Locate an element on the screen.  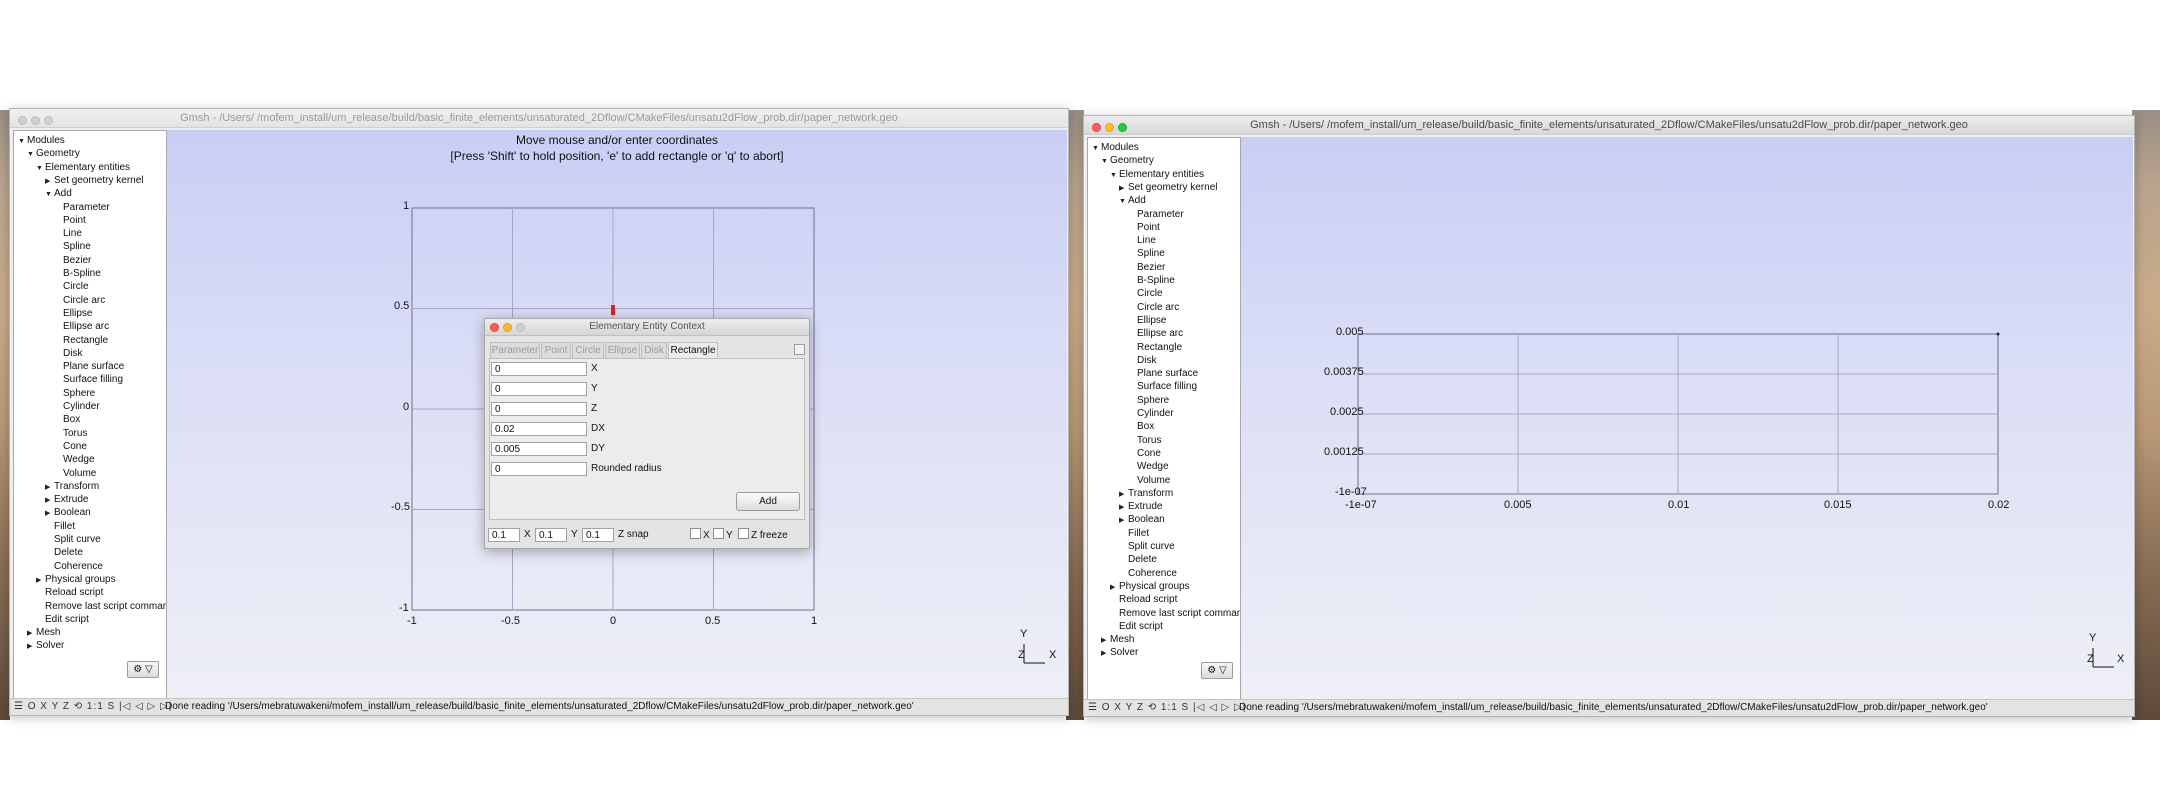
dy-field: 0.005 is located at coordinates (539, 449).